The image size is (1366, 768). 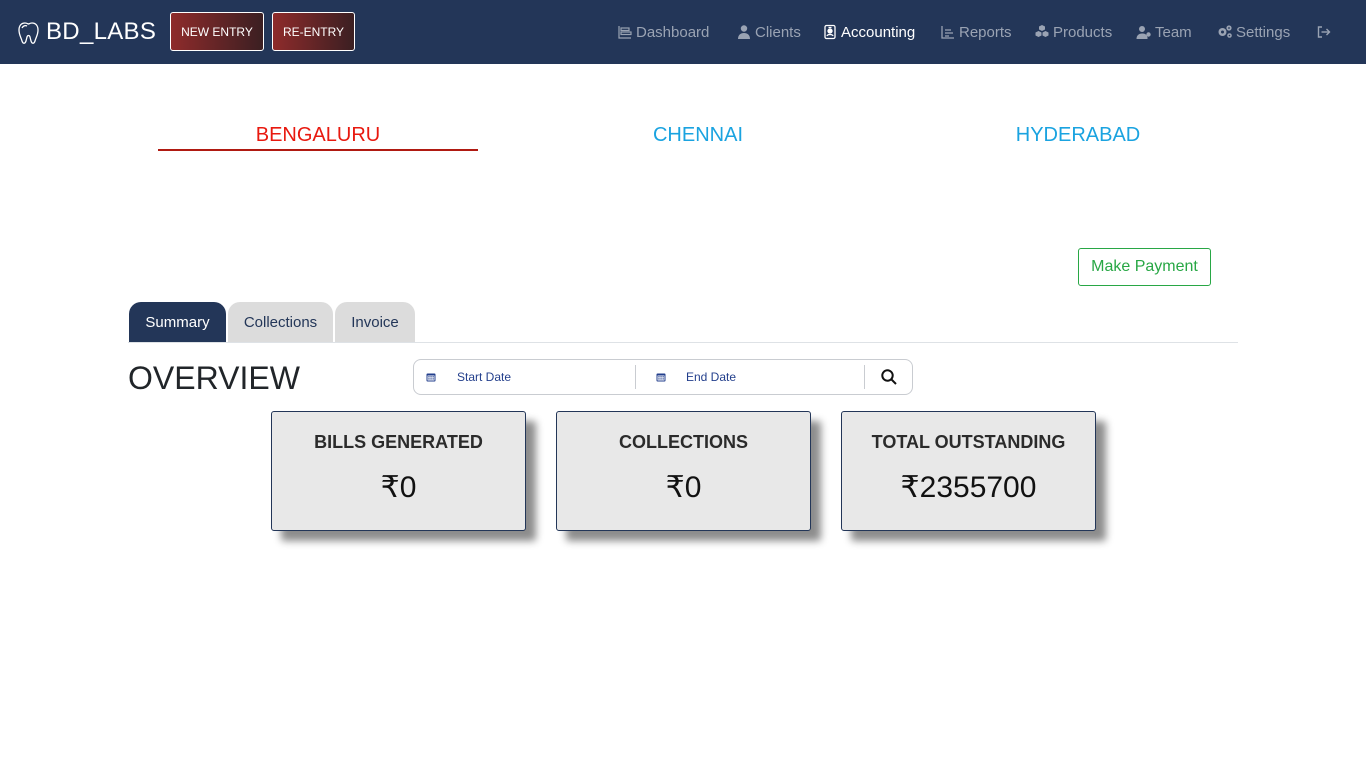 What do you see at coordinates (683, 342) in the screenshot?
I see `tabs-divider` at bounding box center [683, 342].